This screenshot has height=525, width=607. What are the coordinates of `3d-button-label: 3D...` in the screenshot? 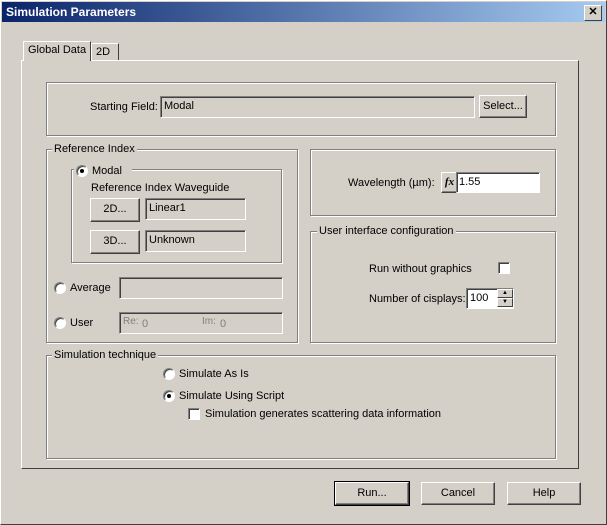 It's located at (115, 241).